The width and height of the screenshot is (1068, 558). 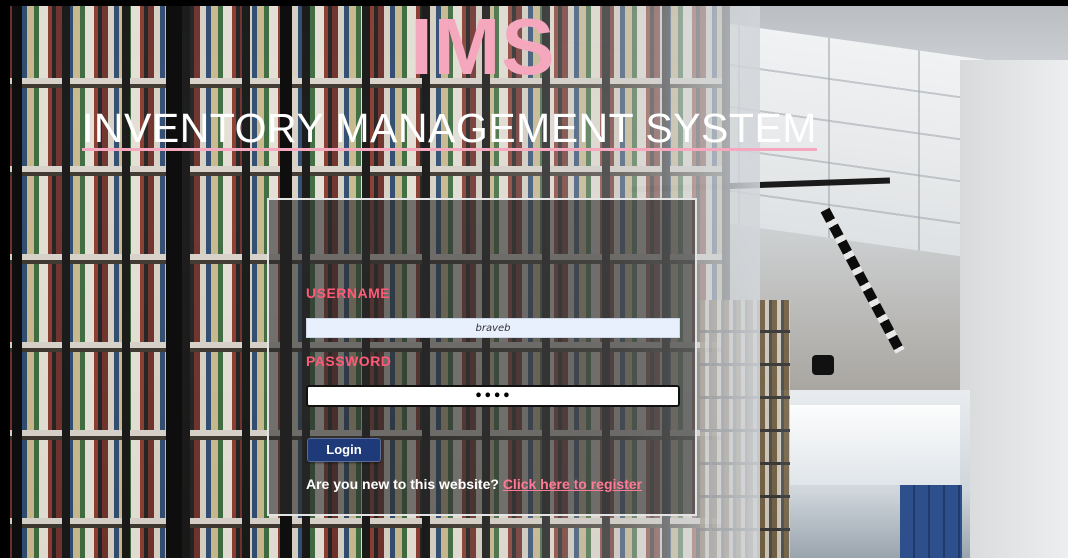 What do you see at coordinates (344, 450) in the screenshot?
I see `login-button: Login` at bounding box center [344, 450].